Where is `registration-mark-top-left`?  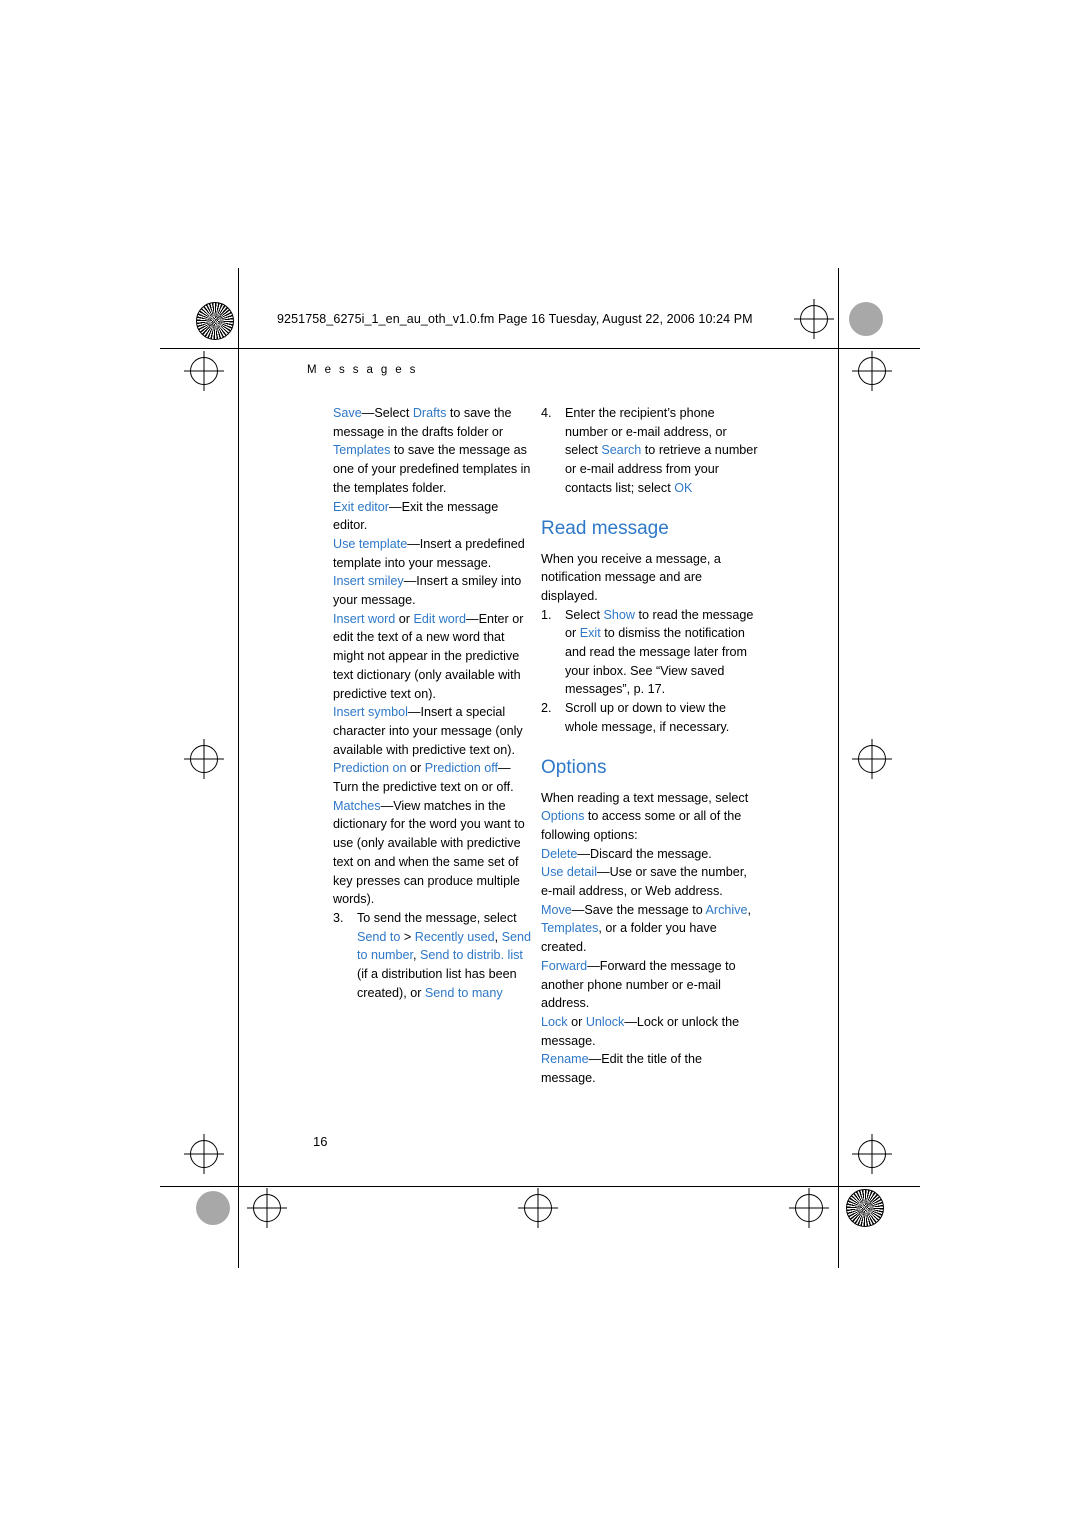
registration-mark-top-left is located at coordinates (204, 371).